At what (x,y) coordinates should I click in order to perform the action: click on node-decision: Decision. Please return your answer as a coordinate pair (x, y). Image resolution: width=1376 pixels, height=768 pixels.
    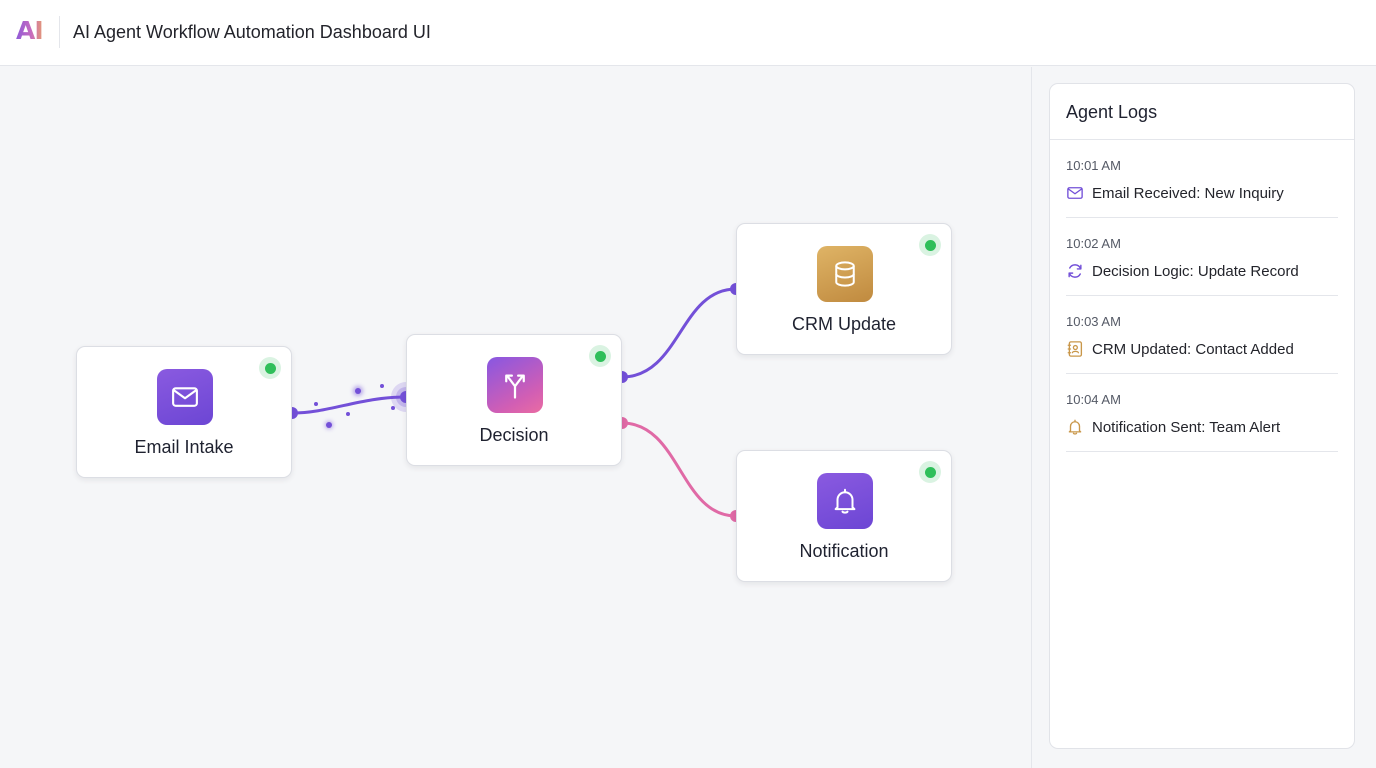
    Looking at the image, I should click on (514, 400).